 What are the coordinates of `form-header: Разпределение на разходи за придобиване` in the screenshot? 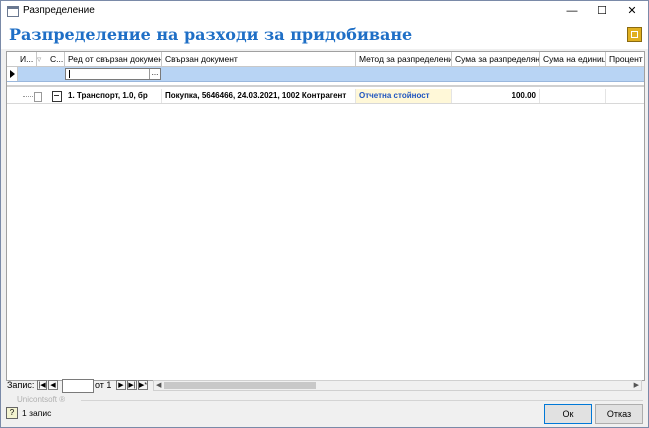 It's located at (324, 35).